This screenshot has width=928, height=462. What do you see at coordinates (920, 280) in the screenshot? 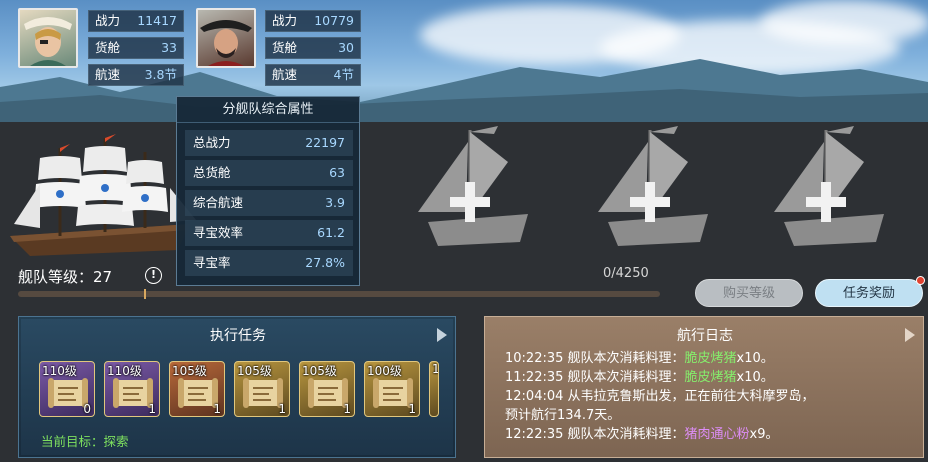
I see `notification-dot` at bounding box center [920, 280].